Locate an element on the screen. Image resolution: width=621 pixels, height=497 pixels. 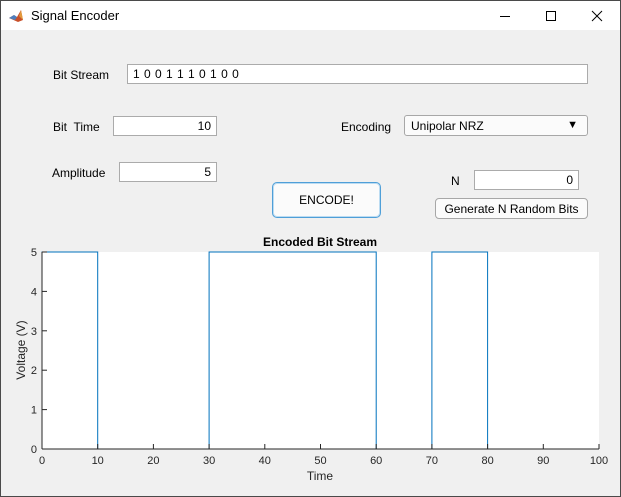
x-tick-label: 30 is located at coordinates (209, 461).